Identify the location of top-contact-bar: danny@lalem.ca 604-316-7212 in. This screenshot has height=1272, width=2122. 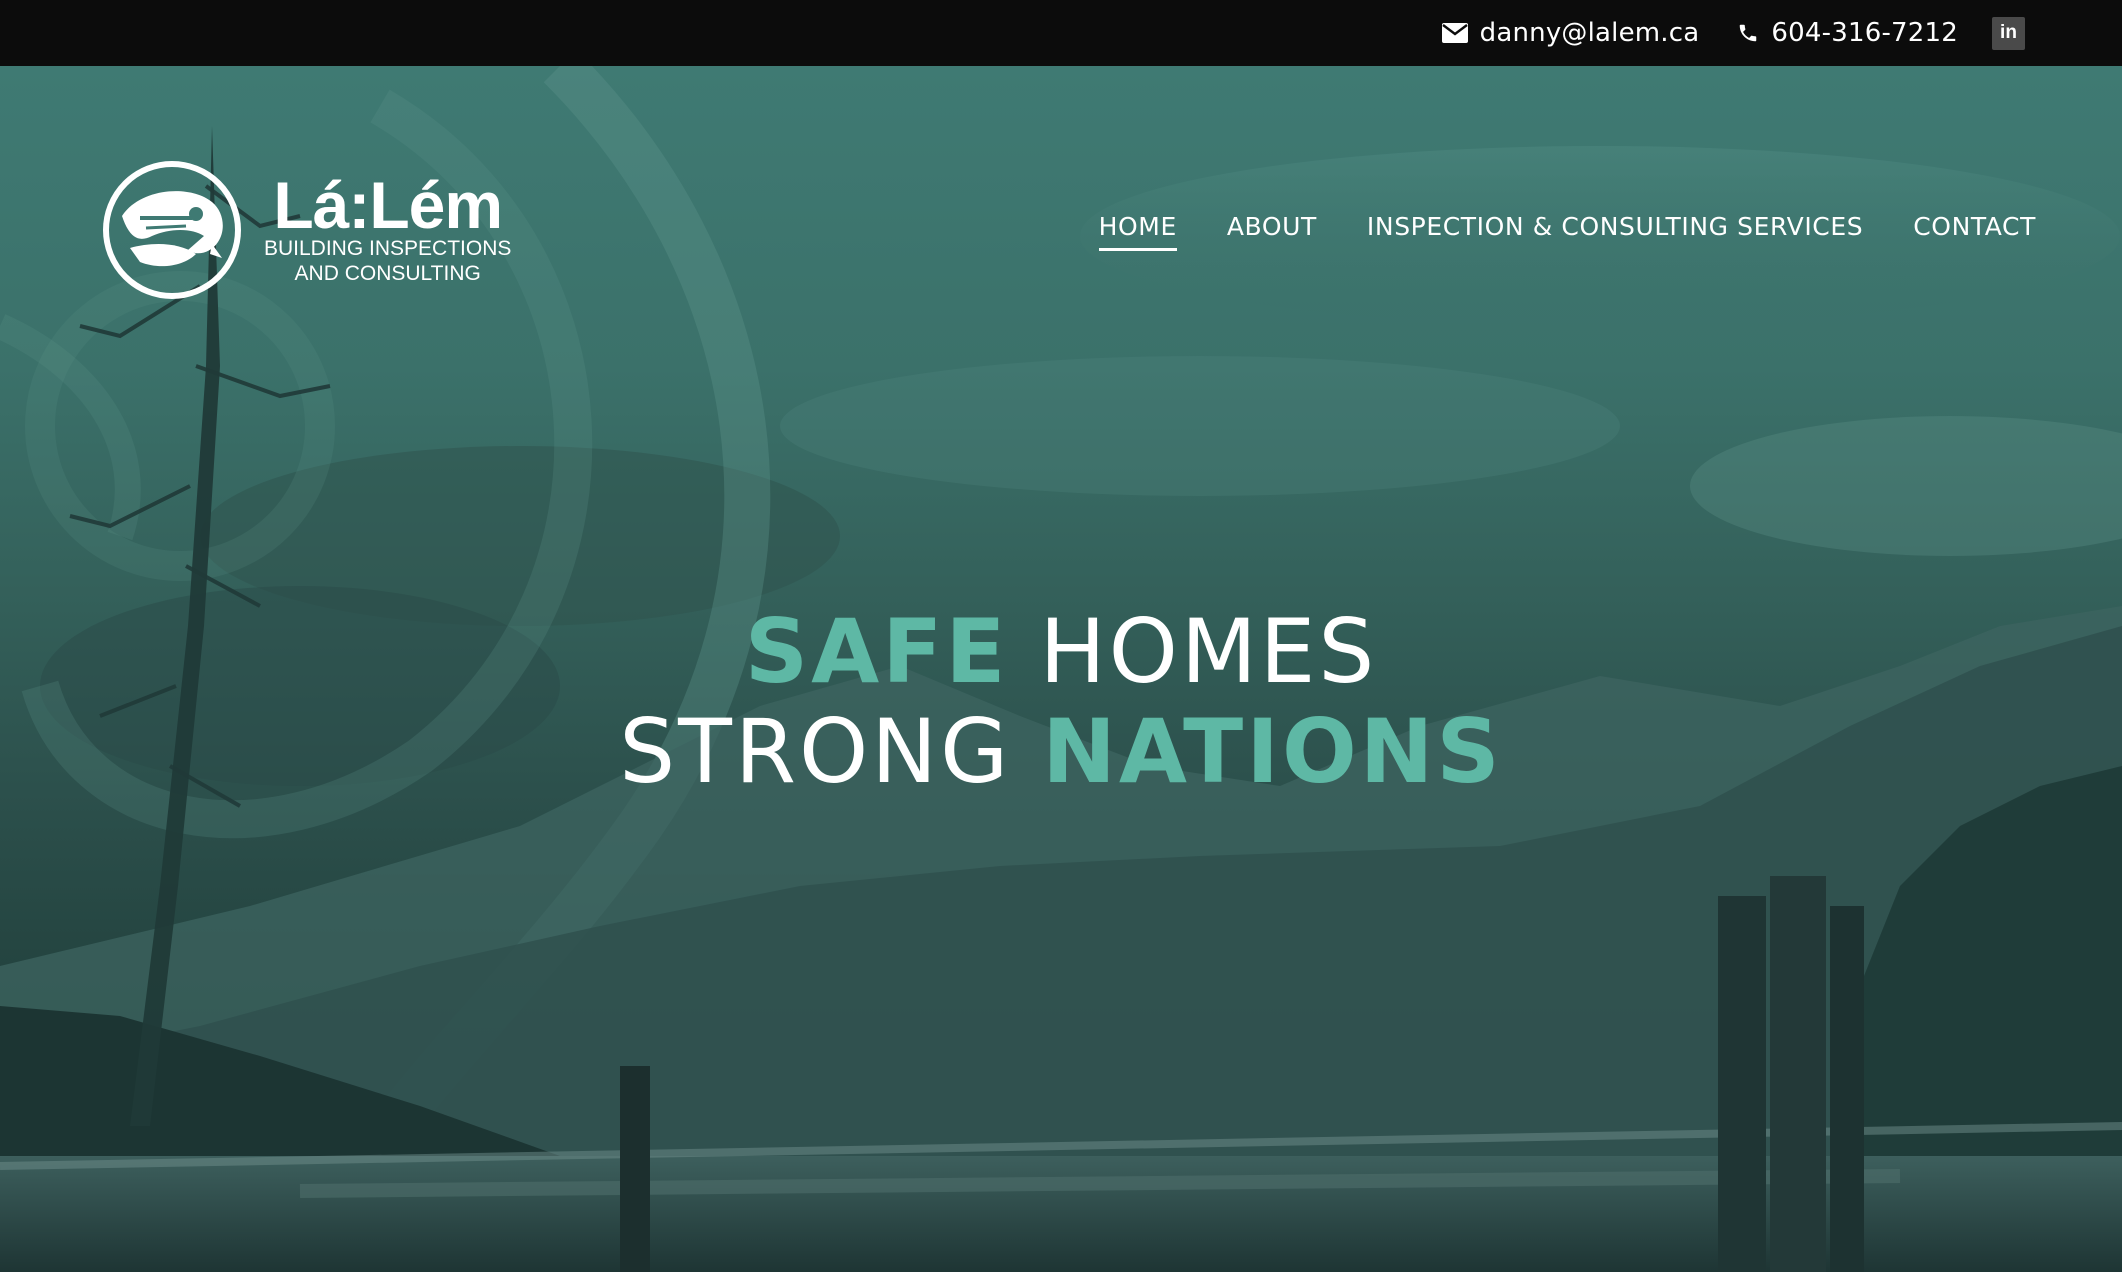
(1061, 33).